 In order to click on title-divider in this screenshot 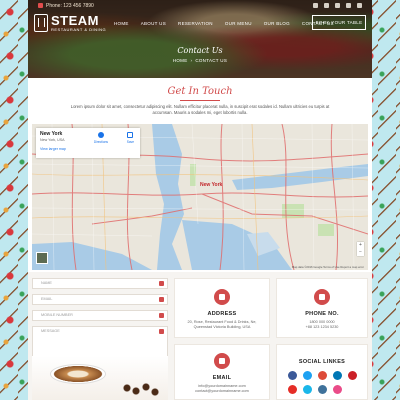, I will do `click(200, 100)`.